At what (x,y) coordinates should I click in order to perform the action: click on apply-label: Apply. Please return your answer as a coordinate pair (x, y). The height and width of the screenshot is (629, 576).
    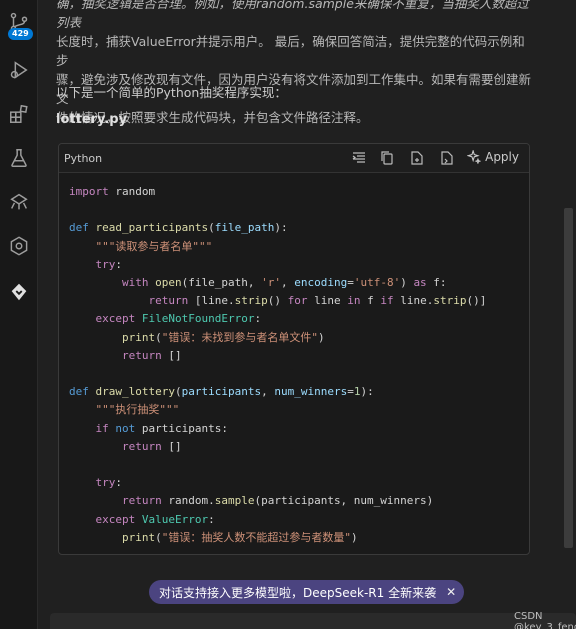
    Looking at the image, I should click on (502, 157).